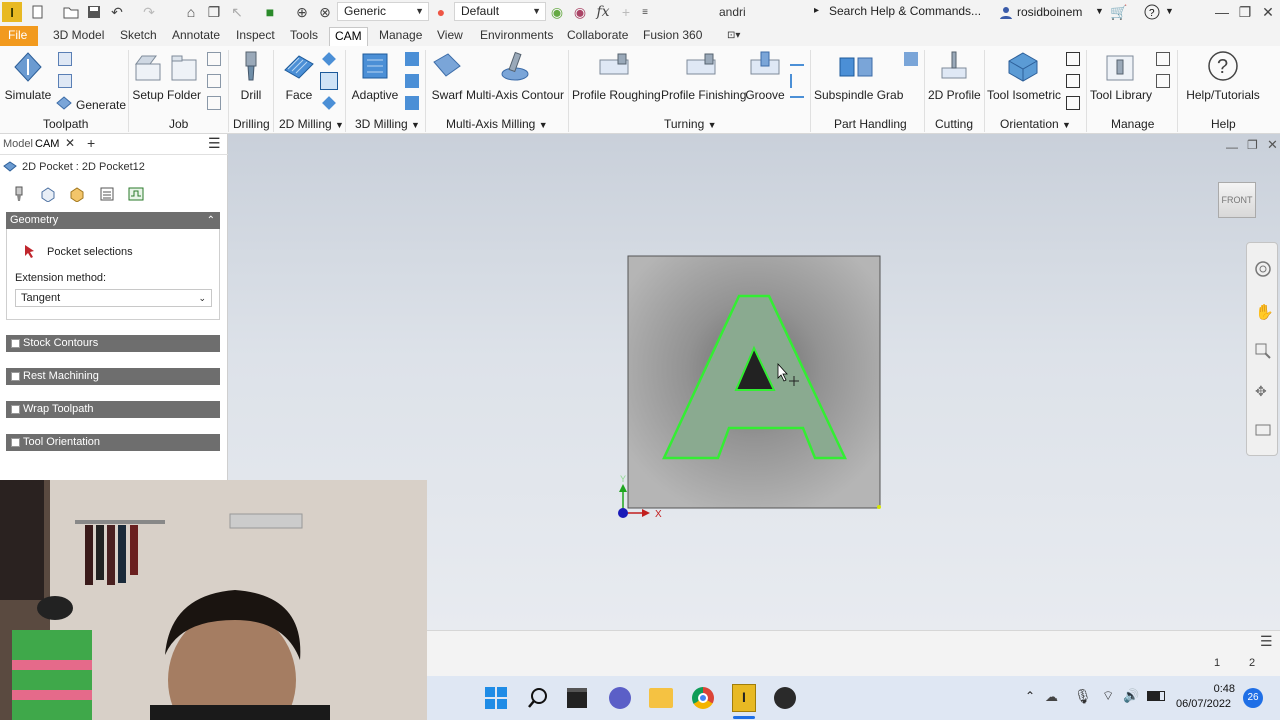  What do you see at coordinates (78, 36) in the screenshot?
I see `tab-3d-model: 3D Model` at bounding box center [78, 36].